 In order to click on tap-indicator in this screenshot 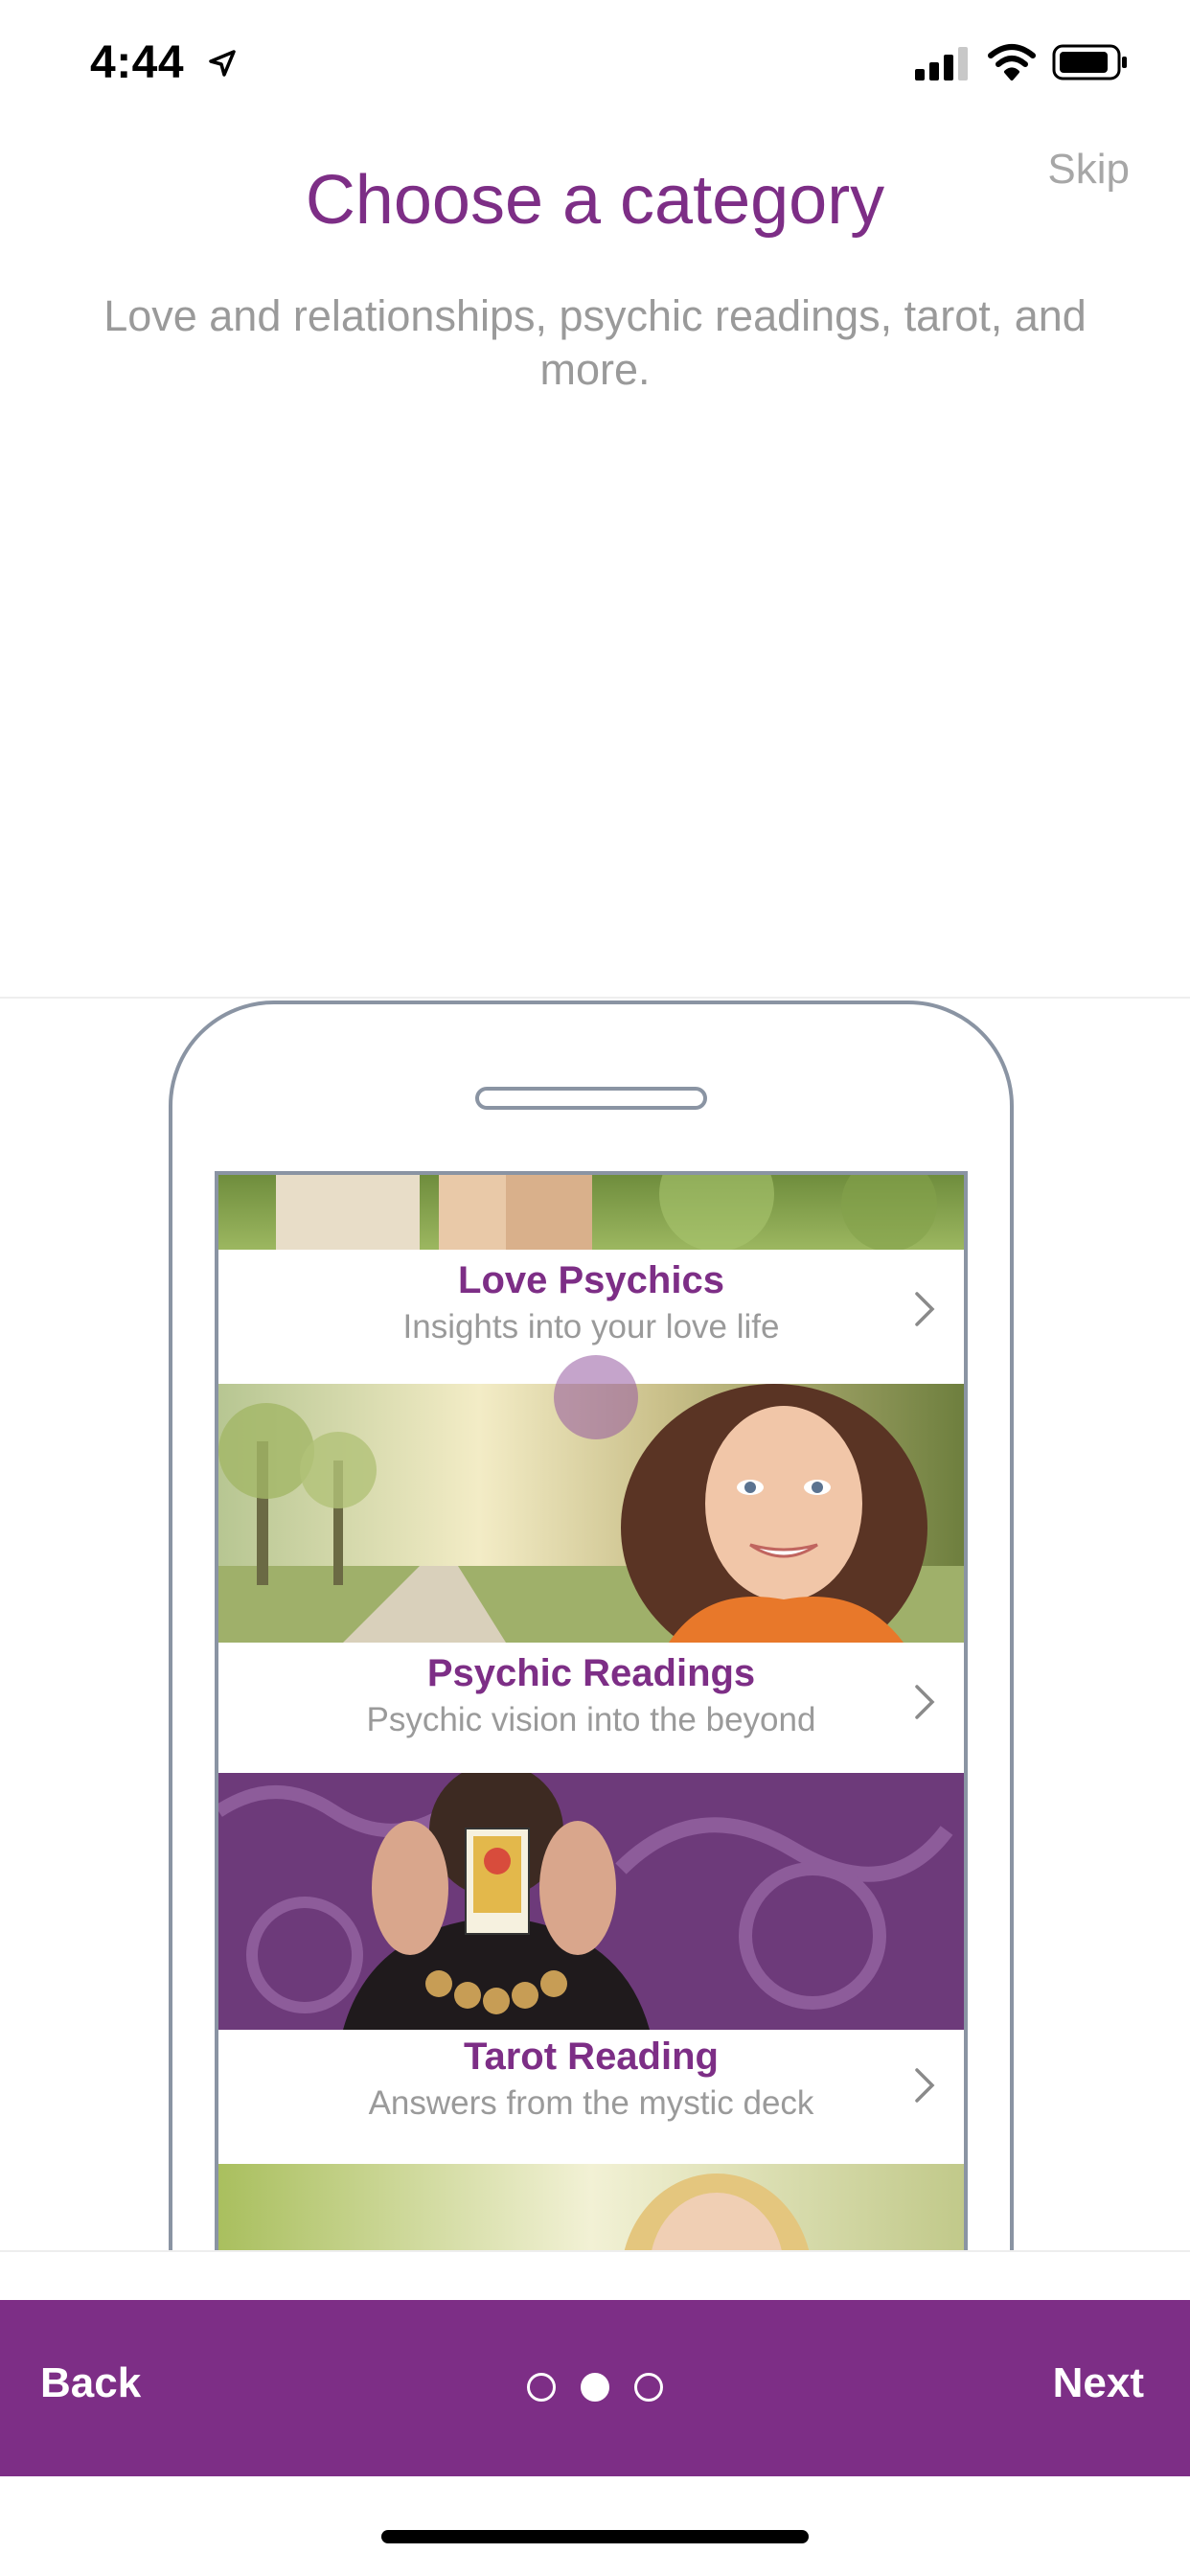, I will do `click(596, 1397)`.